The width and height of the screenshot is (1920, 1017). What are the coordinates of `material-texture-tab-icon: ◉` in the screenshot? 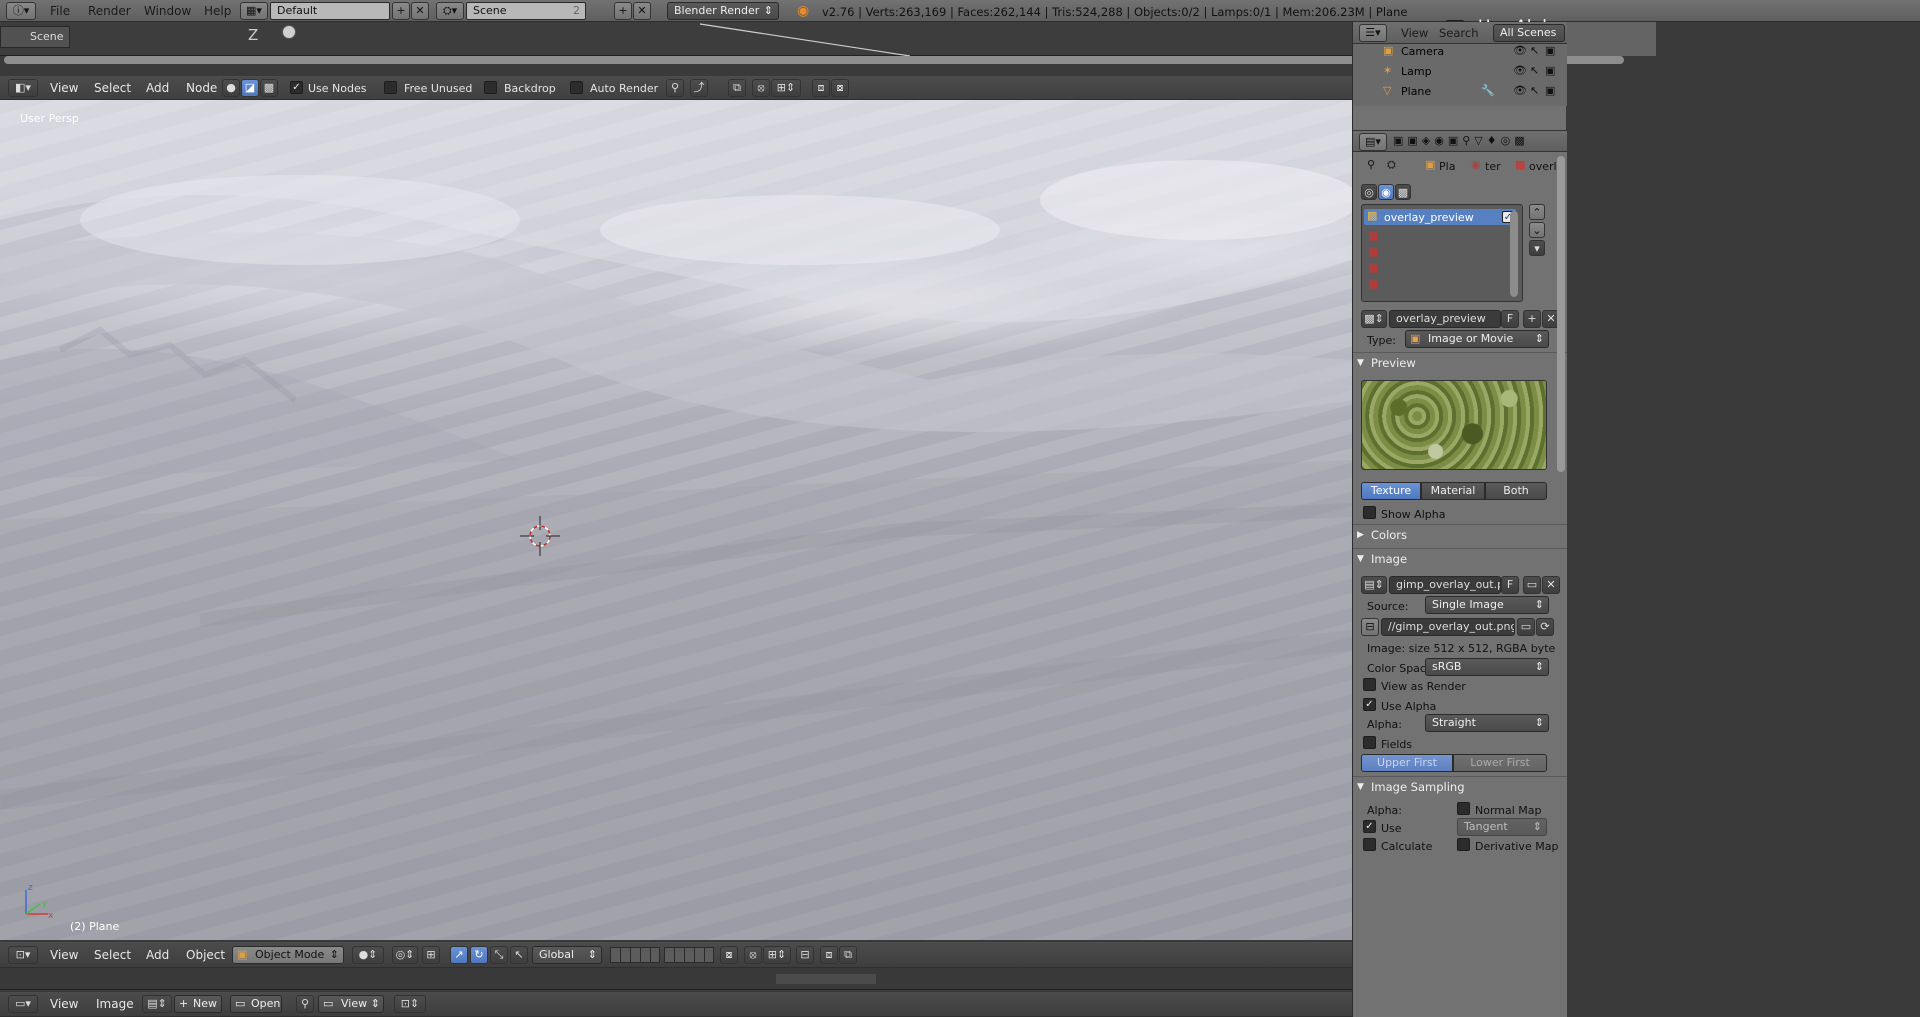 It's located at (1386, 192).